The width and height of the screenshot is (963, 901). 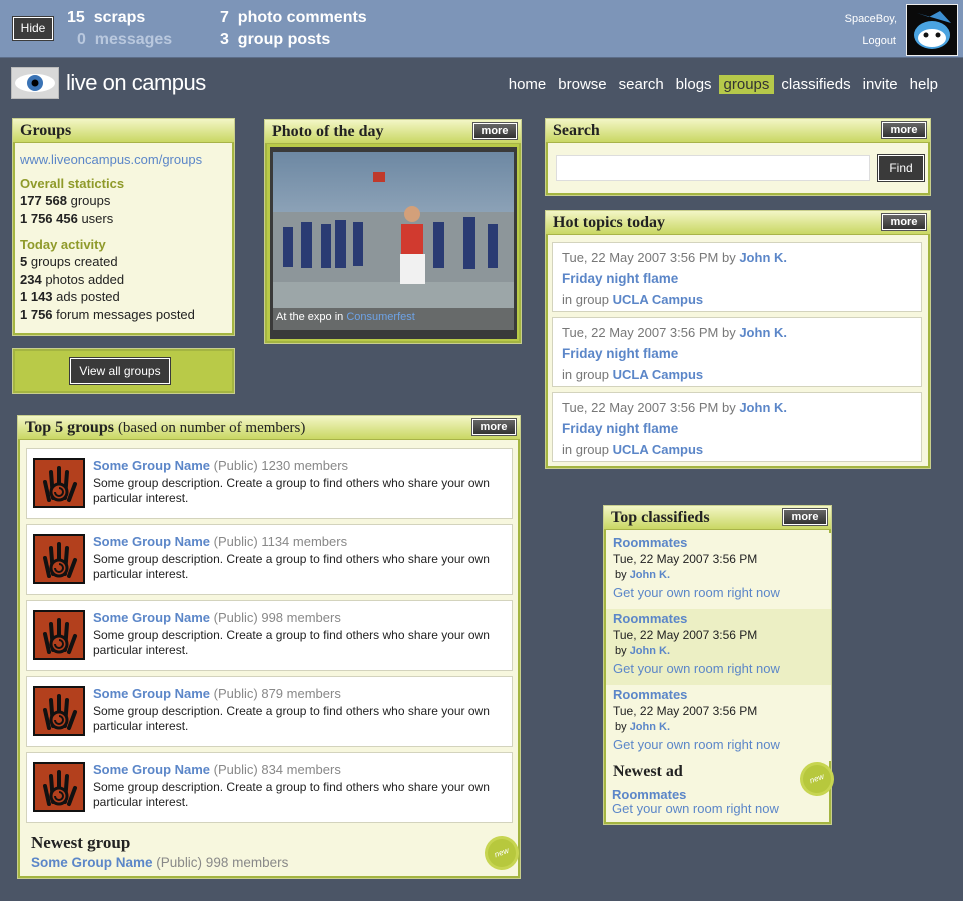 What do you see at coordinates (904, 130) in the screenshot?
I see `search-more-button: more` at bounding box center [904, 130].